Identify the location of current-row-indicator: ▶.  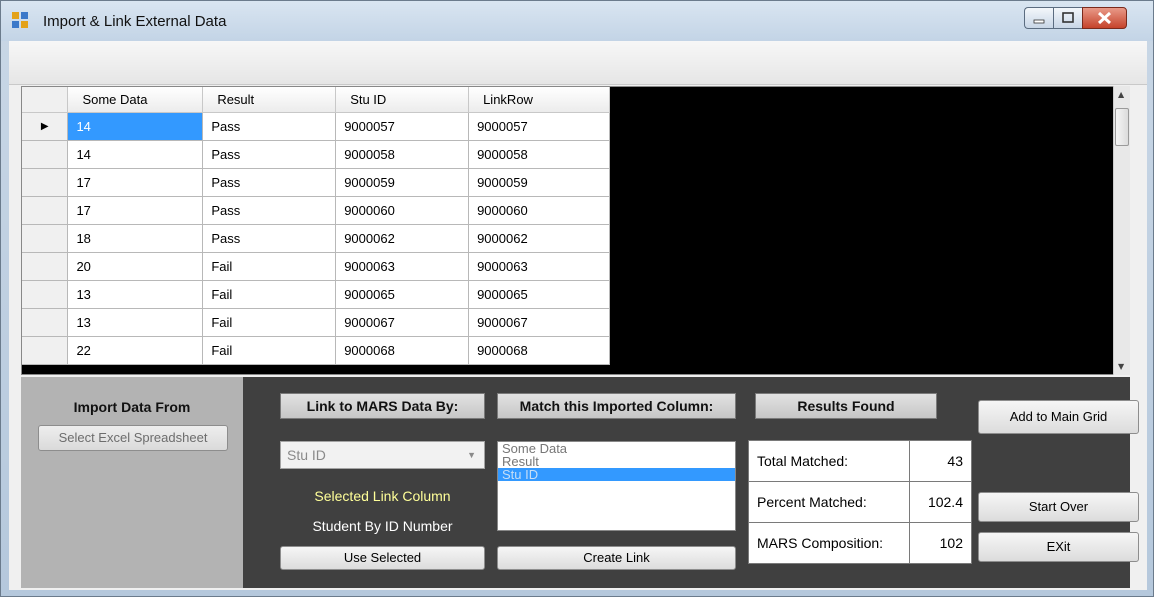
(45, 126).